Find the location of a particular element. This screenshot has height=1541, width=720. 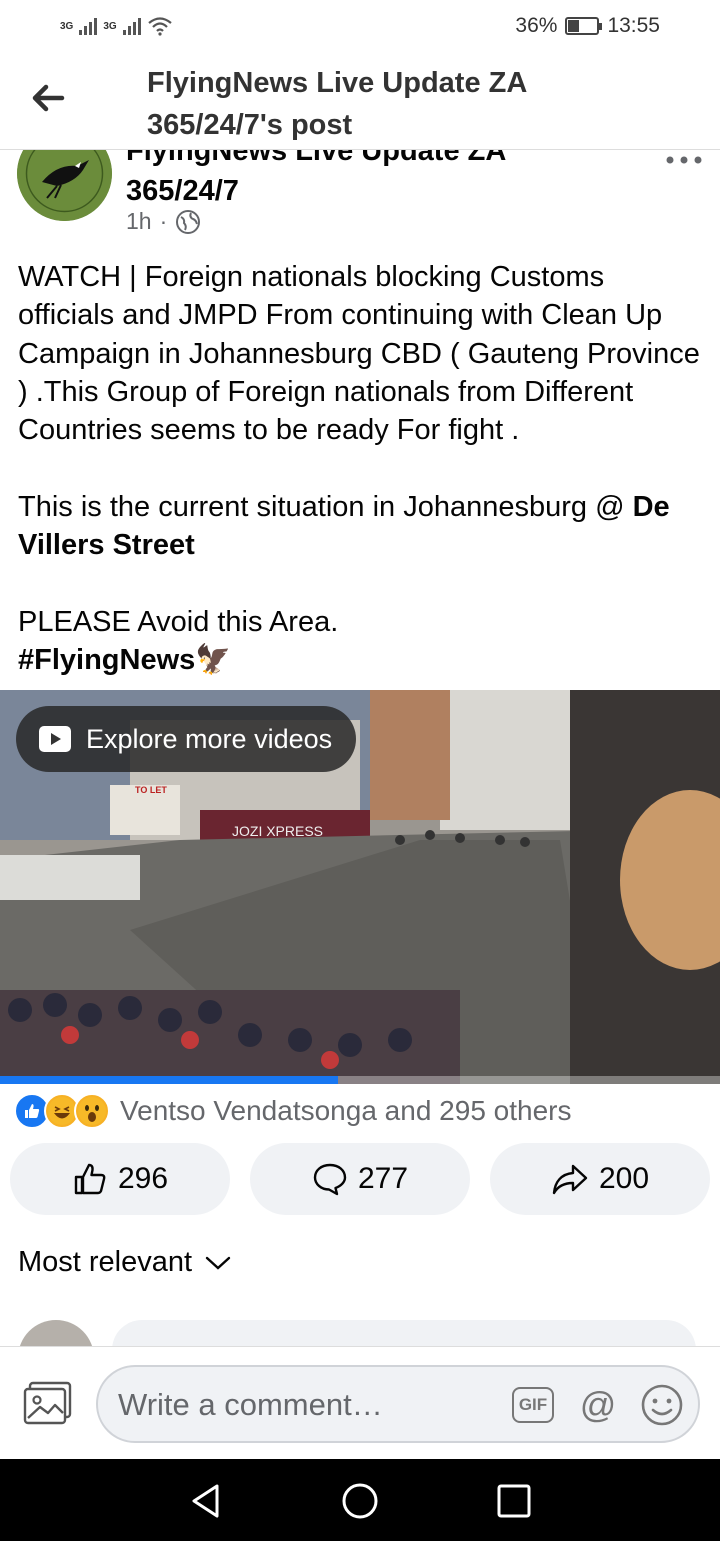

system-nav-bar is located at coordinates (360, 1500).